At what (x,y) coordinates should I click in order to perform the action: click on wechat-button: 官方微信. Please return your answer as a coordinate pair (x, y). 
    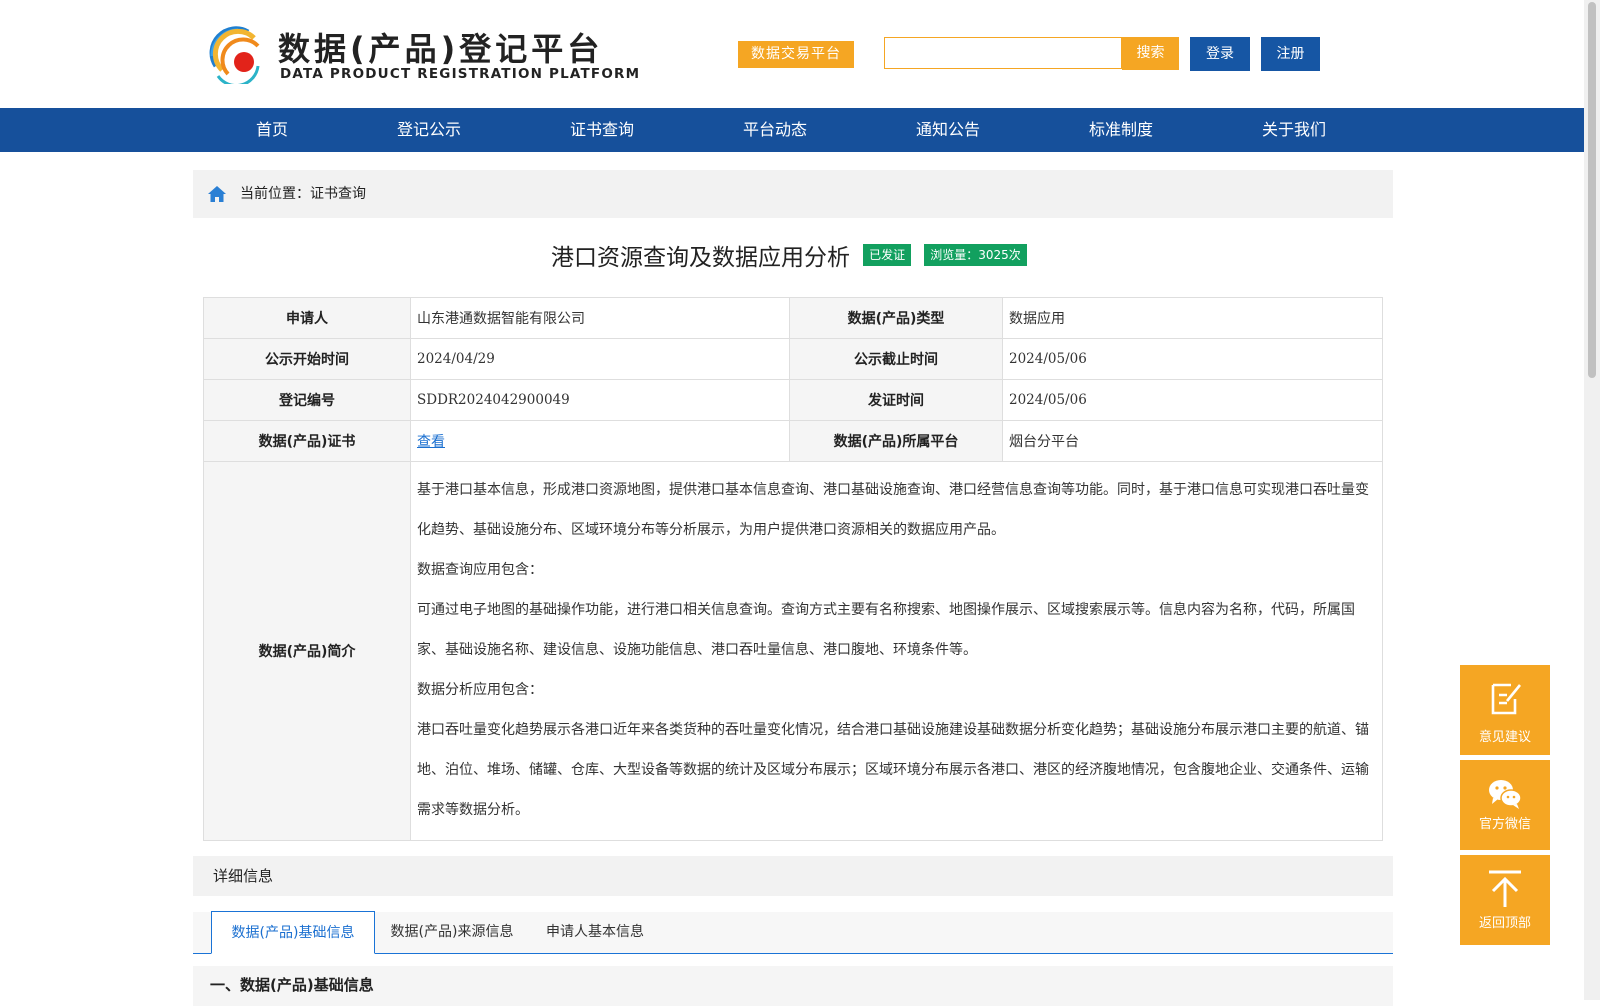
    Looking at the image, I should click on (1505, 805).